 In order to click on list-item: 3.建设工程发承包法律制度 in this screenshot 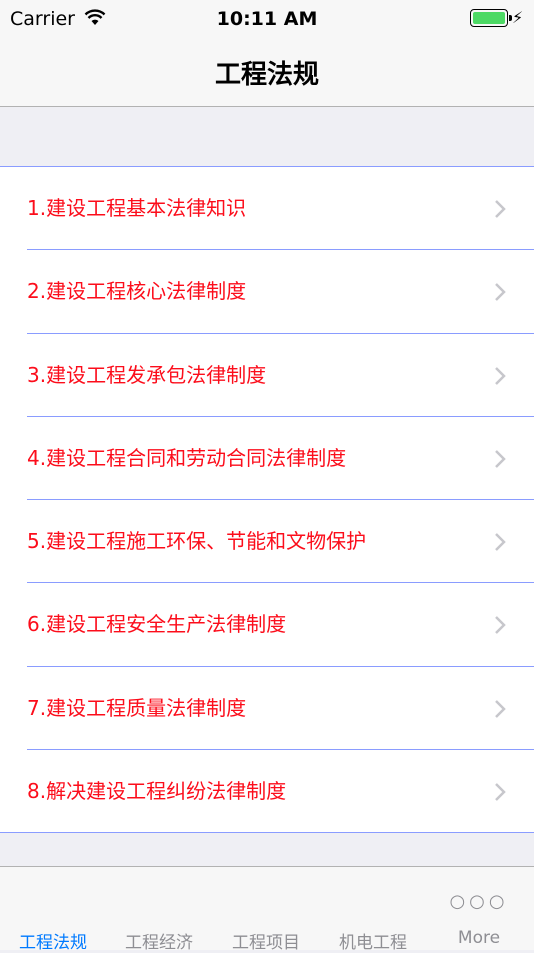, I will do `click(267, 375)`.